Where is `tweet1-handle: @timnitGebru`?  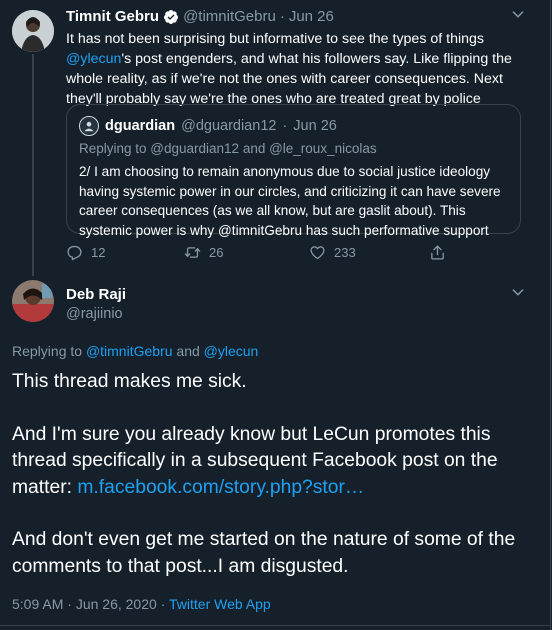
tweet1-handle: @timnitGebru is located at coordinates (229, 16).